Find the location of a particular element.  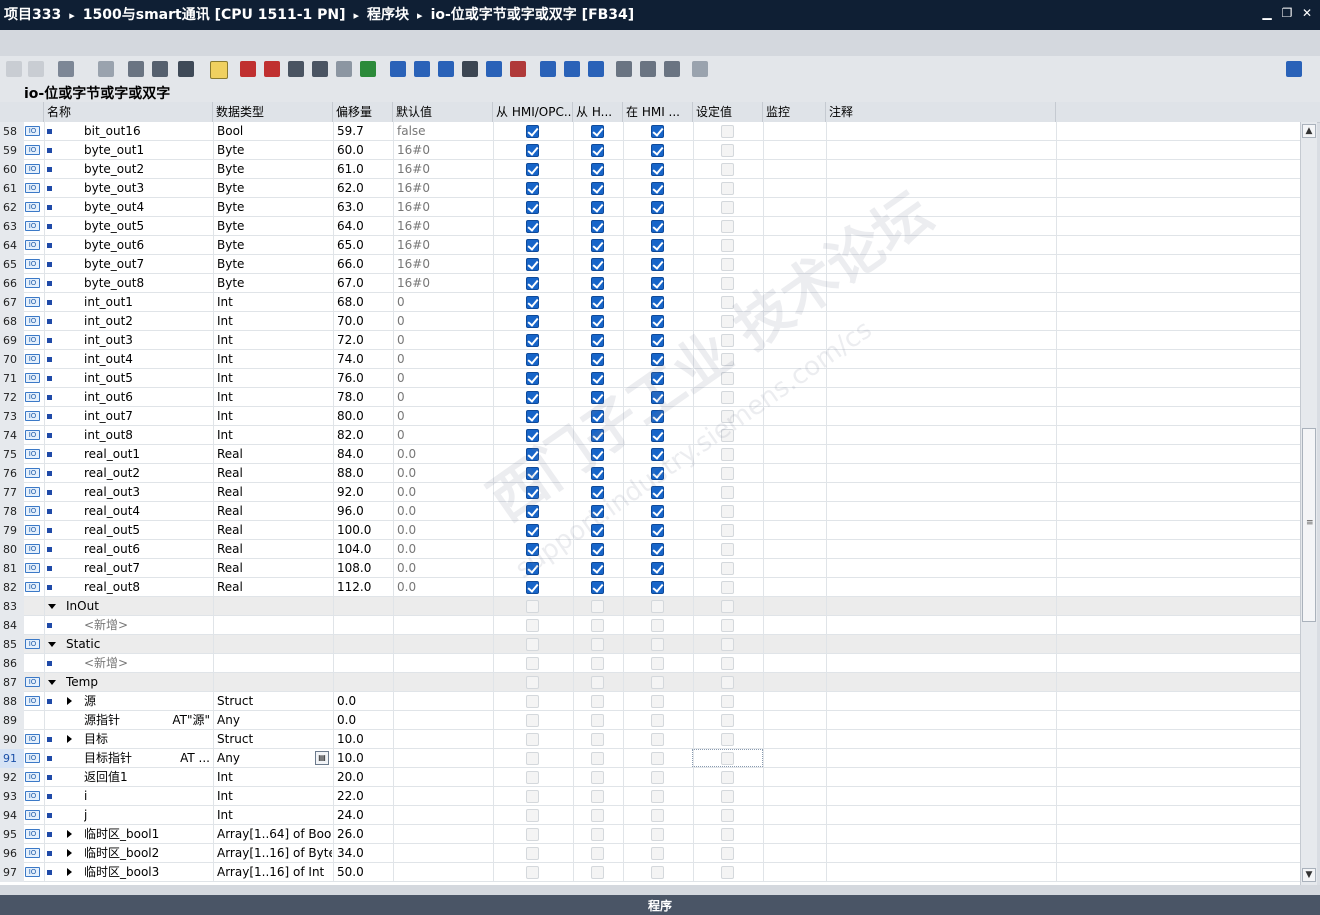

table-row: 90 IO 目标 Struct 10.0 is located at coordinates (650, 739).